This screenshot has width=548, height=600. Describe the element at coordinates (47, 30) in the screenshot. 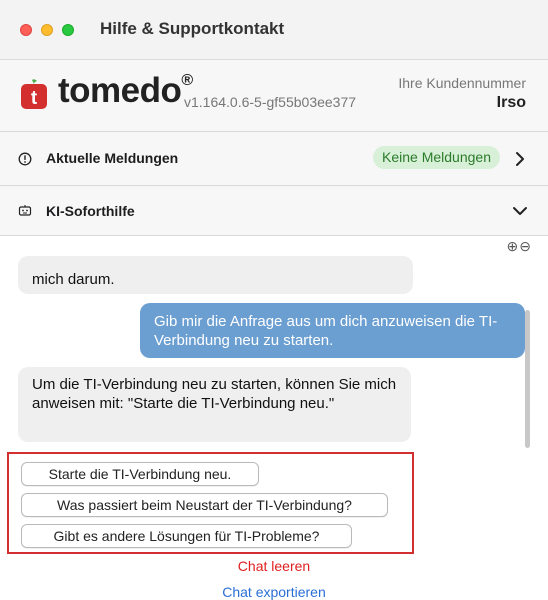

I see `minimize-window-button` at that location.